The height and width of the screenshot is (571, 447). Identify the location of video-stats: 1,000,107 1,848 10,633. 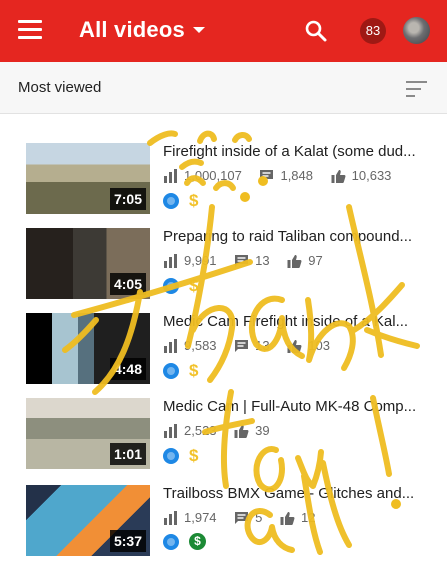
(284, 175).